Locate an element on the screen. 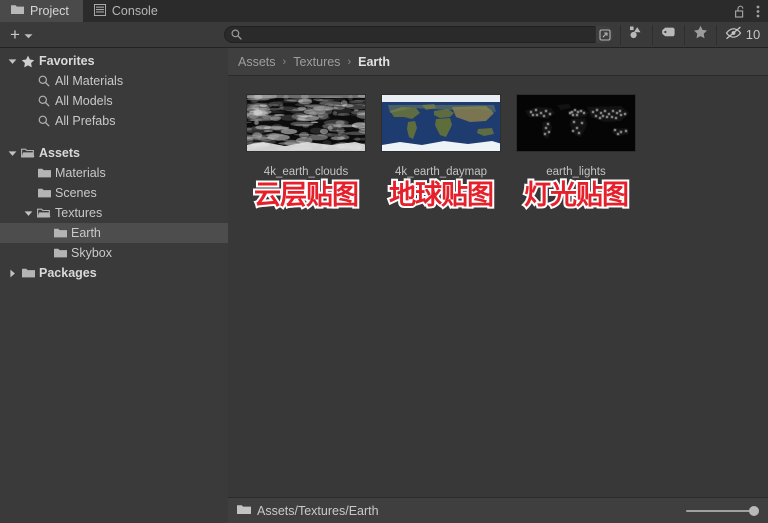  search-field is located at coordinates (419, 34).